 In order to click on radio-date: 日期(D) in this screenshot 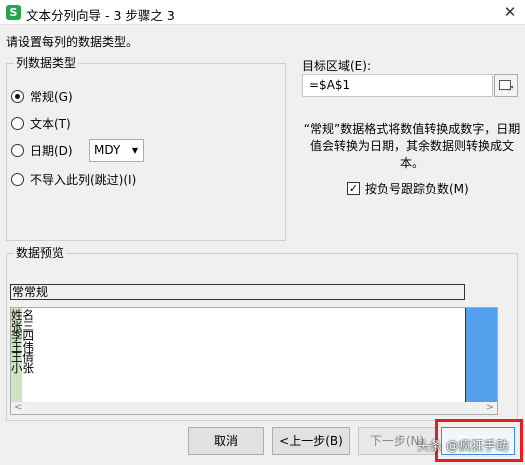, I will do `click(42, 150)`.